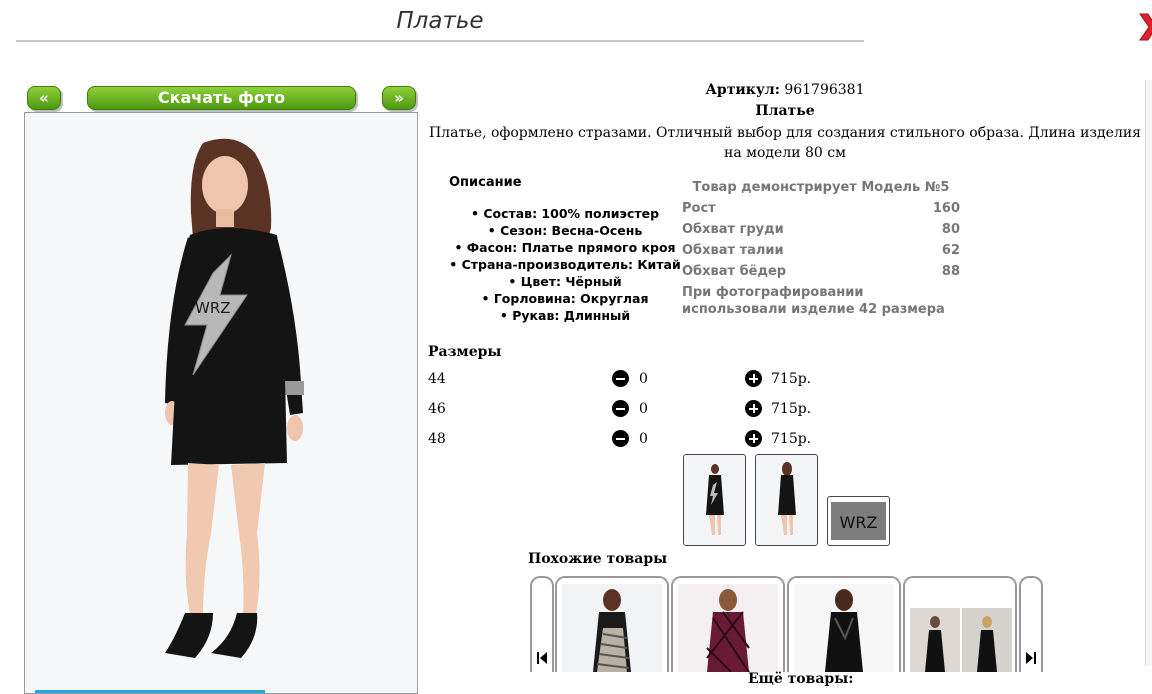 The width and height of the screenshot is (1152, 694). I want to click on model-row-label: Обхват бёдер, so click(734, 271).